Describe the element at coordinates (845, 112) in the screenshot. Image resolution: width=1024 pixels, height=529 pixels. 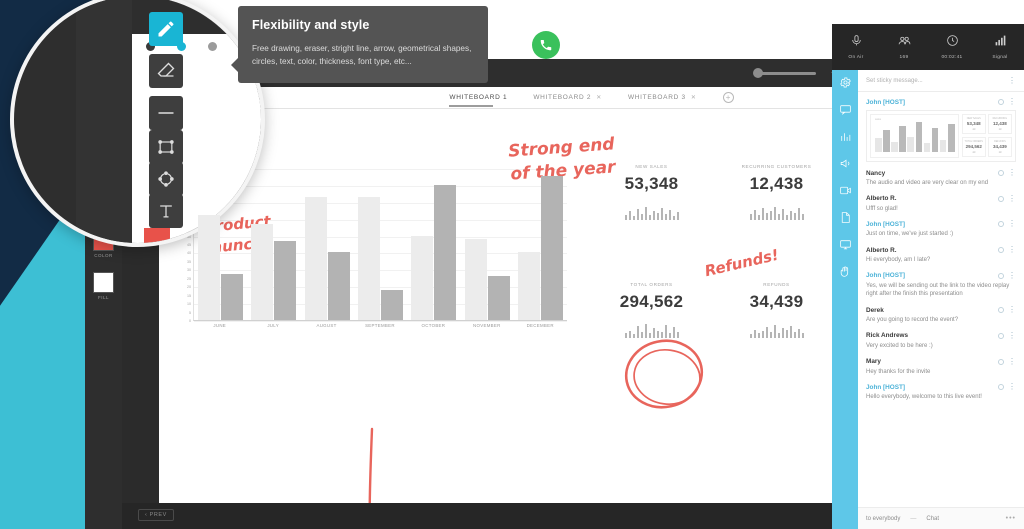
I see `chat-icon` at that location.